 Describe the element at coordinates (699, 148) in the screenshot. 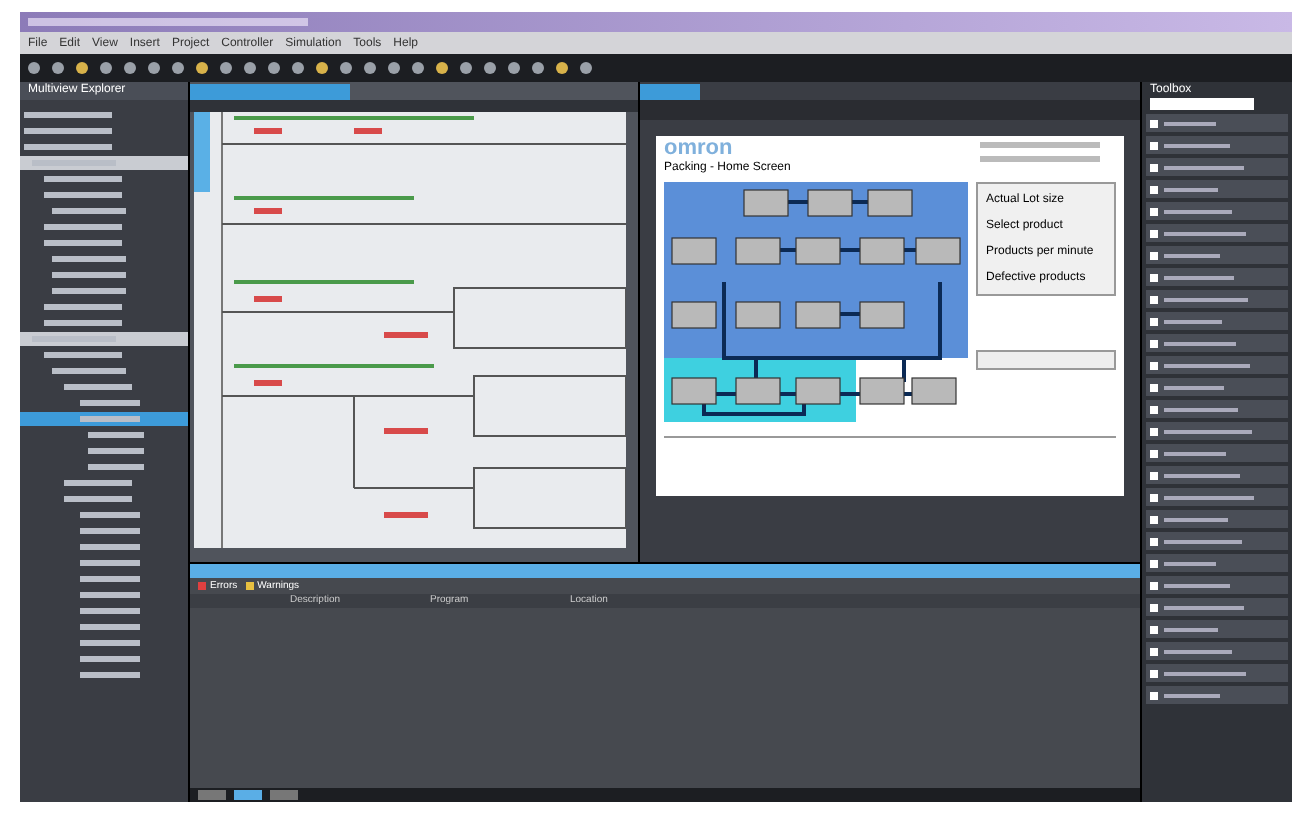

I see `logo-text: omron` at that location.